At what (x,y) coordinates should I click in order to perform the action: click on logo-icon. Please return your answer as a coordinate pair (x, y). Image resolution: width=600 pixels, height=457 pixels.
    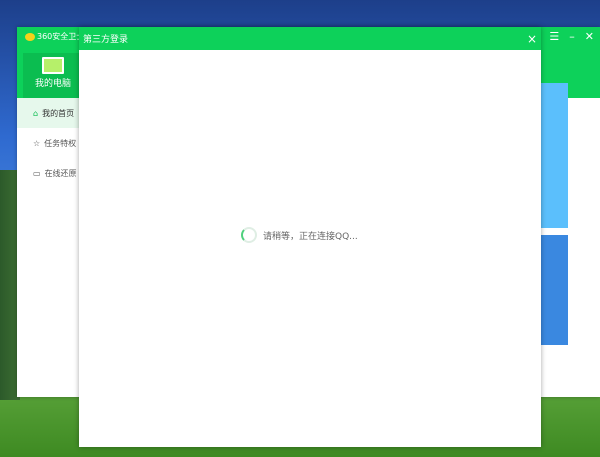
    Looking at the image, I should click on (30, 36).